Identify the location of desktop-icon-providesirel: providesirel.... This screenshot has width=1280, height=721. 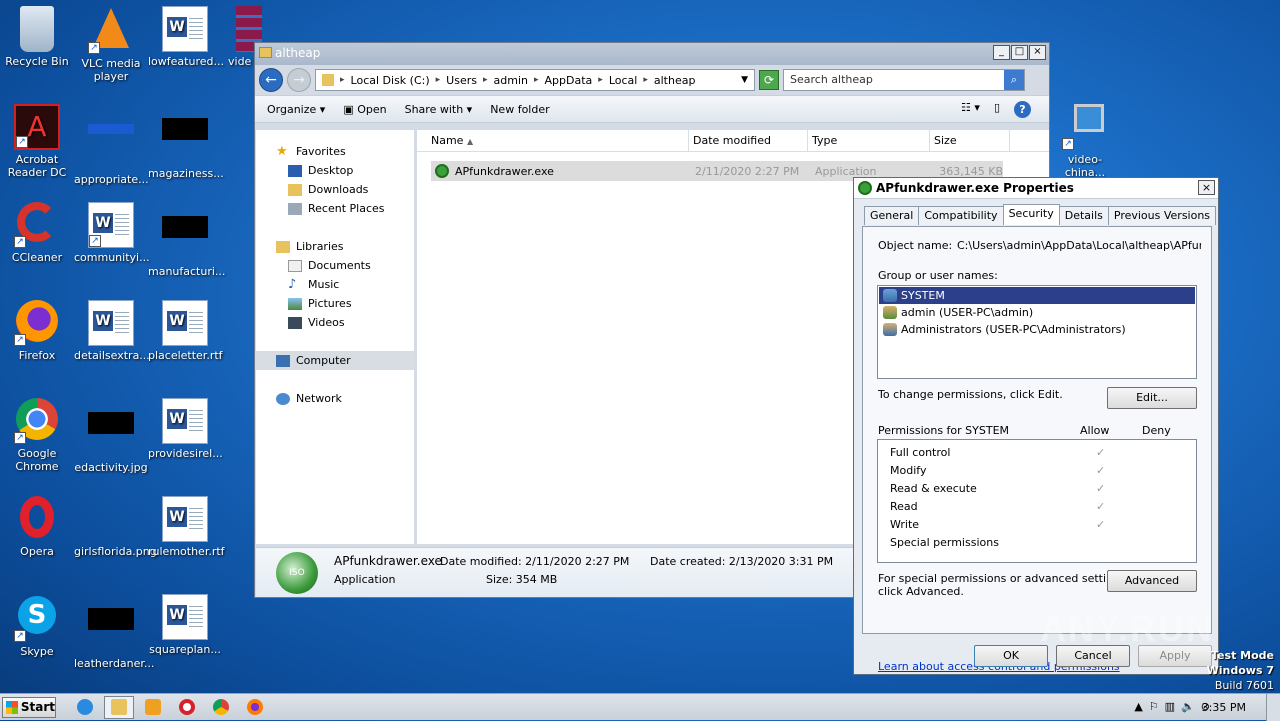
(185, 429).